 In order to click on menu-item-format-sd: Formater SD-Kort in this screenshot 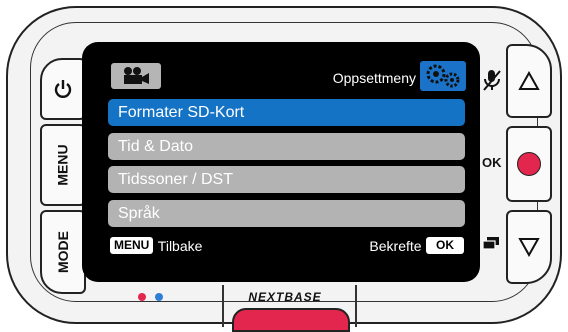, I will do `click(286, 112)`.